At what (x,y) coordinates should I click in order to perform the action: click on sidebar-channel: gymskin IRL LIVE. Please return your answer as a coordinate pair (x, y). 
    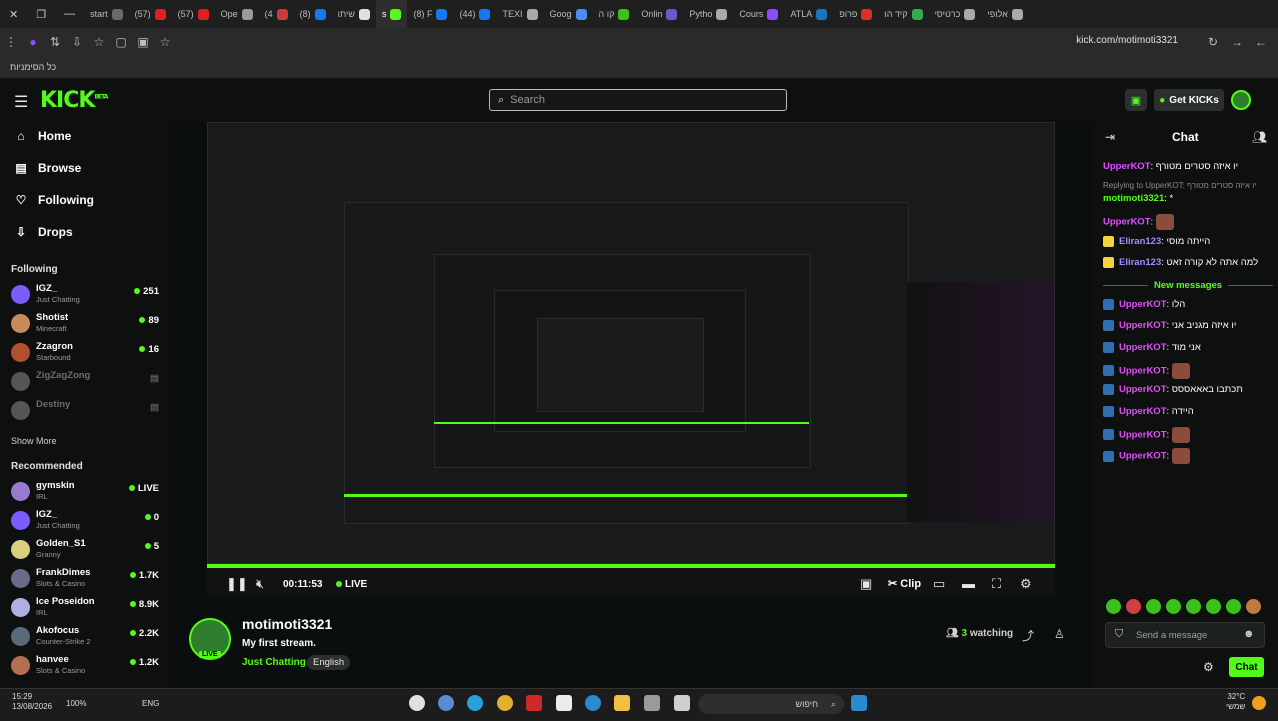
    Looking at the image, I should click on (86, 492).